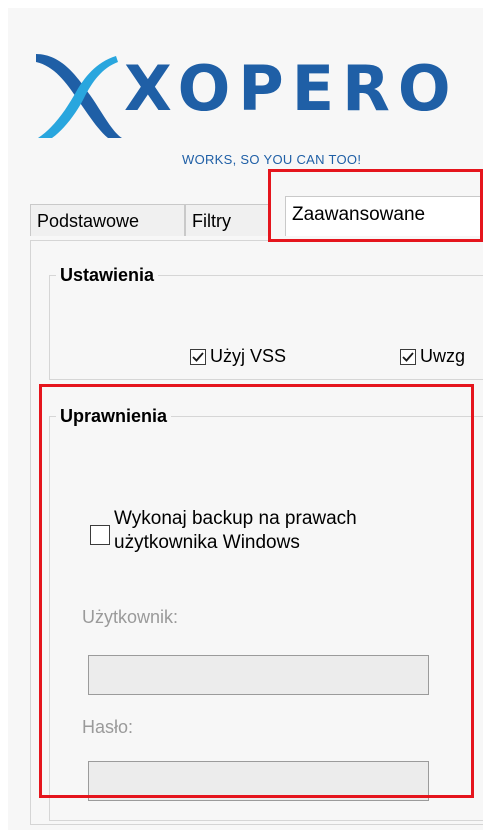 The width and height of the screenshot is (483, 830). I want to click on ustawienia-group: Ustawienia Użyj VSS Uwzg, so click(266, 322).